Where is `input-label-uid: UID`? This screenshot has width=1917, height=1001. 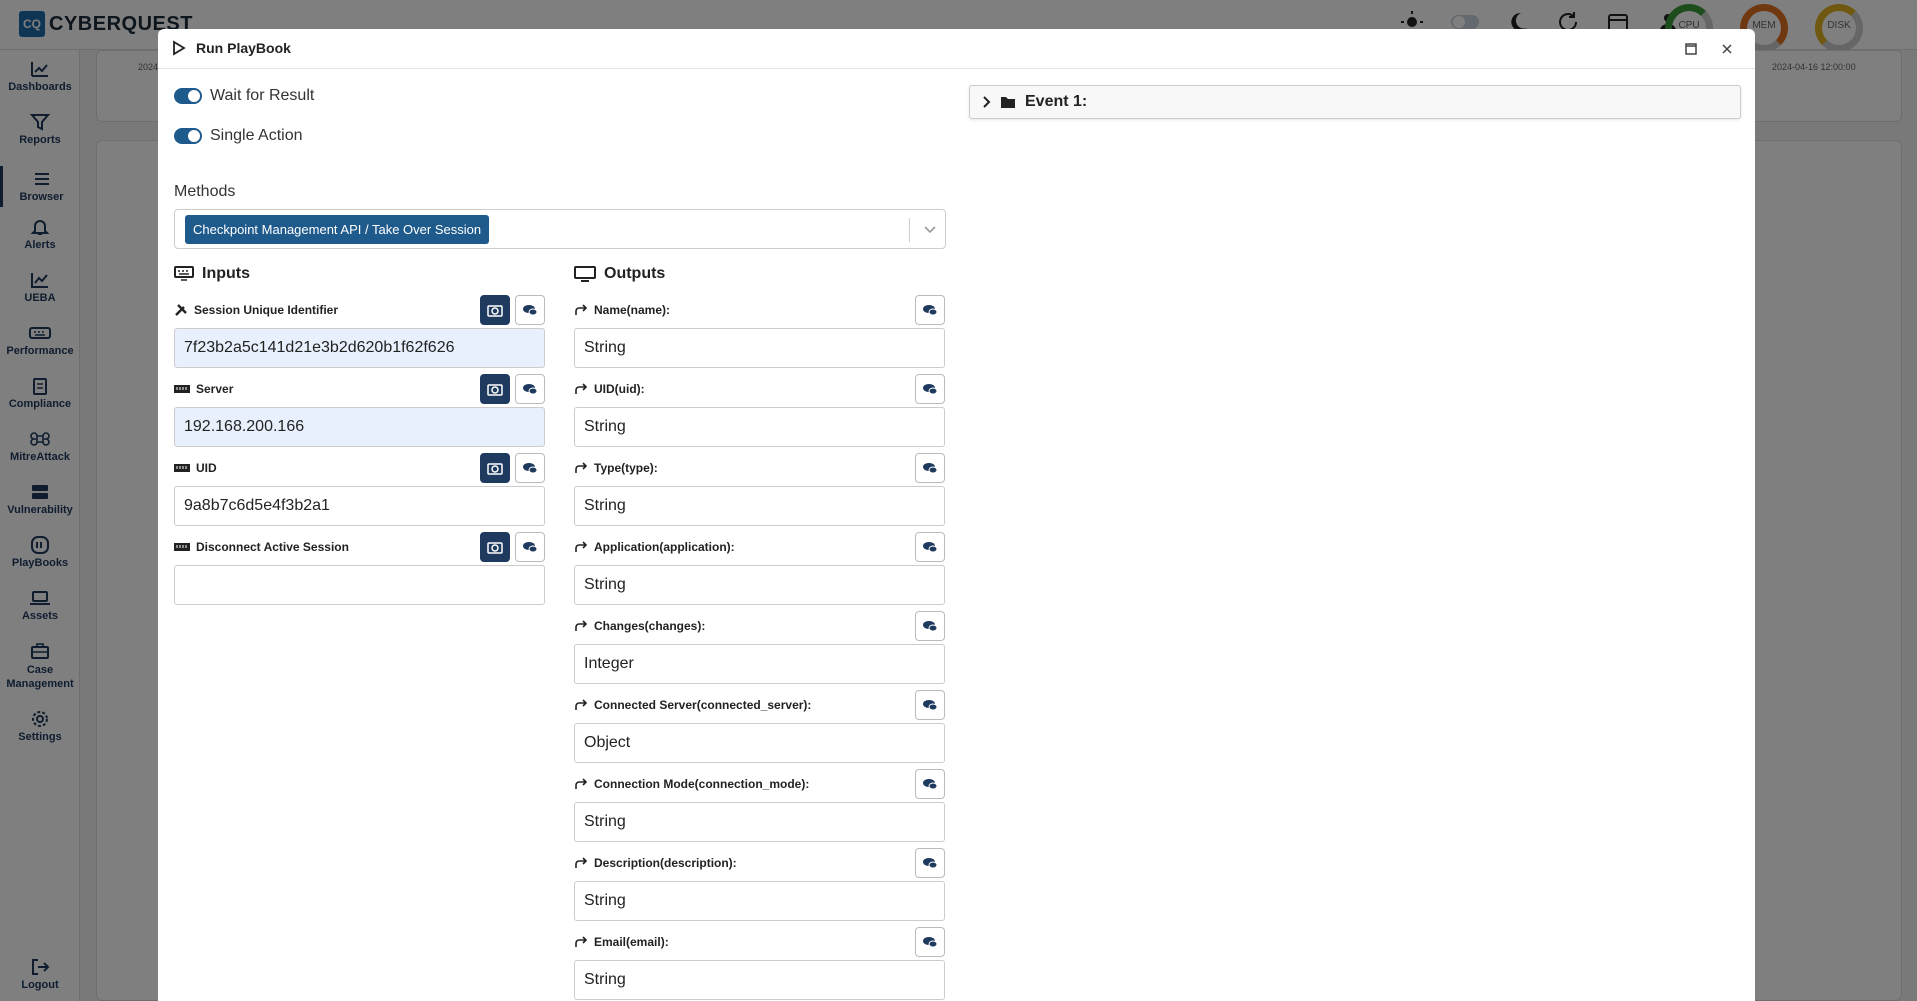 input-label-uid: UID is located at coordinates (195, 468).